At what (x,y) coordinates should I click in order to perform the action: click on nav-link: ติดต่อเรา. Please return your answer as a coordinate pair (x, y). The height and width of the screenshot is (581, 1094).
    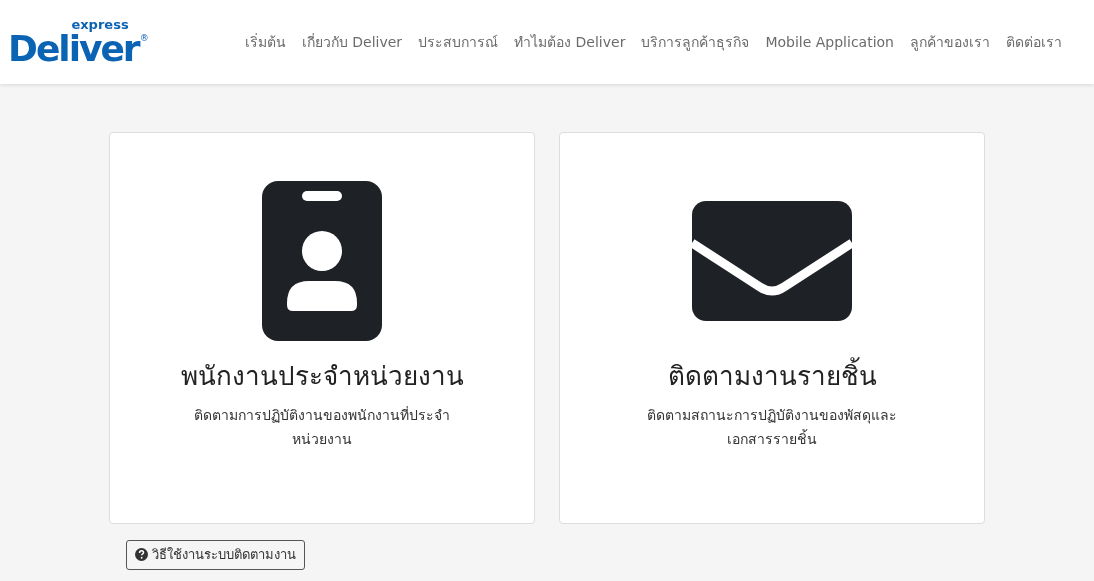
    Looking at the image, I should click on (1034, 42).